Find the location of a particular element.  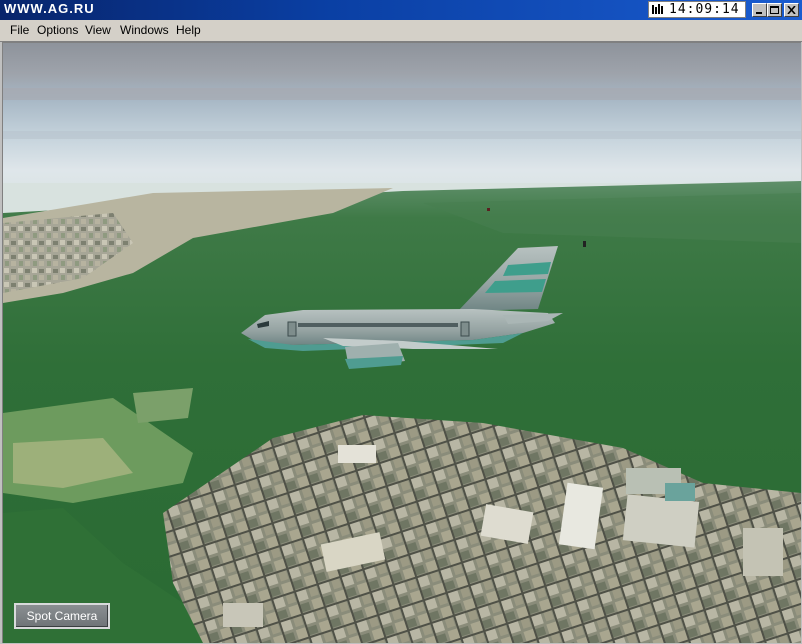

maximize-button is located at coordinates (774, 10).